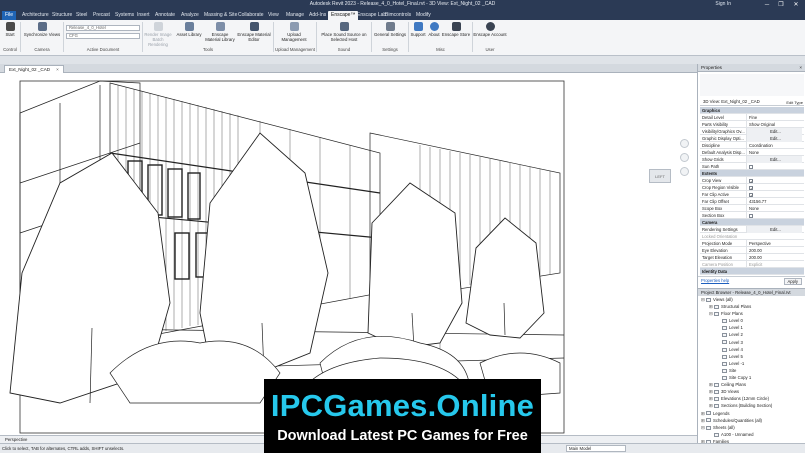 Image resolution: width=805 pixels, height=453 pixels. What do you see at coordinates (751, 306) in the screenshot?
I see `browser-item: ⊞ Structural Plans` at bounding box center [751, 306].